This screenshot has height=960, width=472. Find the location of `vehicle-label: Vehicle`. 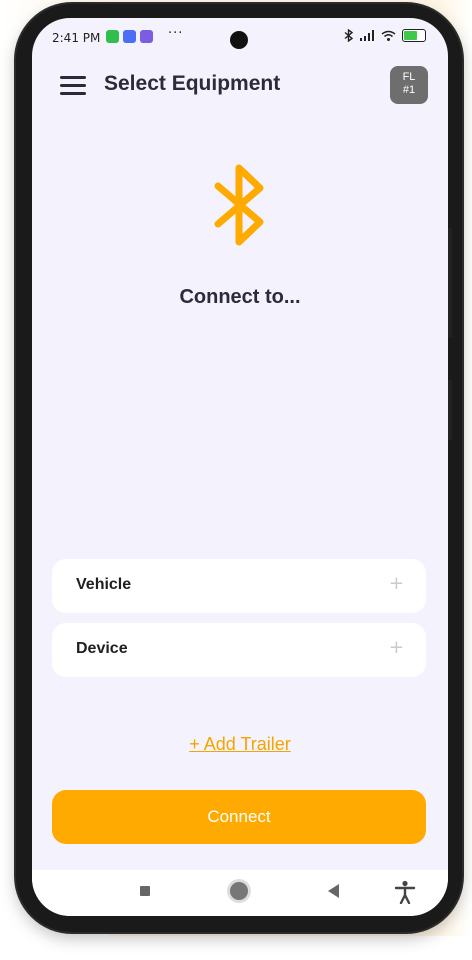

vehicle-label: Vehicle is located at coordinates (104, 584).